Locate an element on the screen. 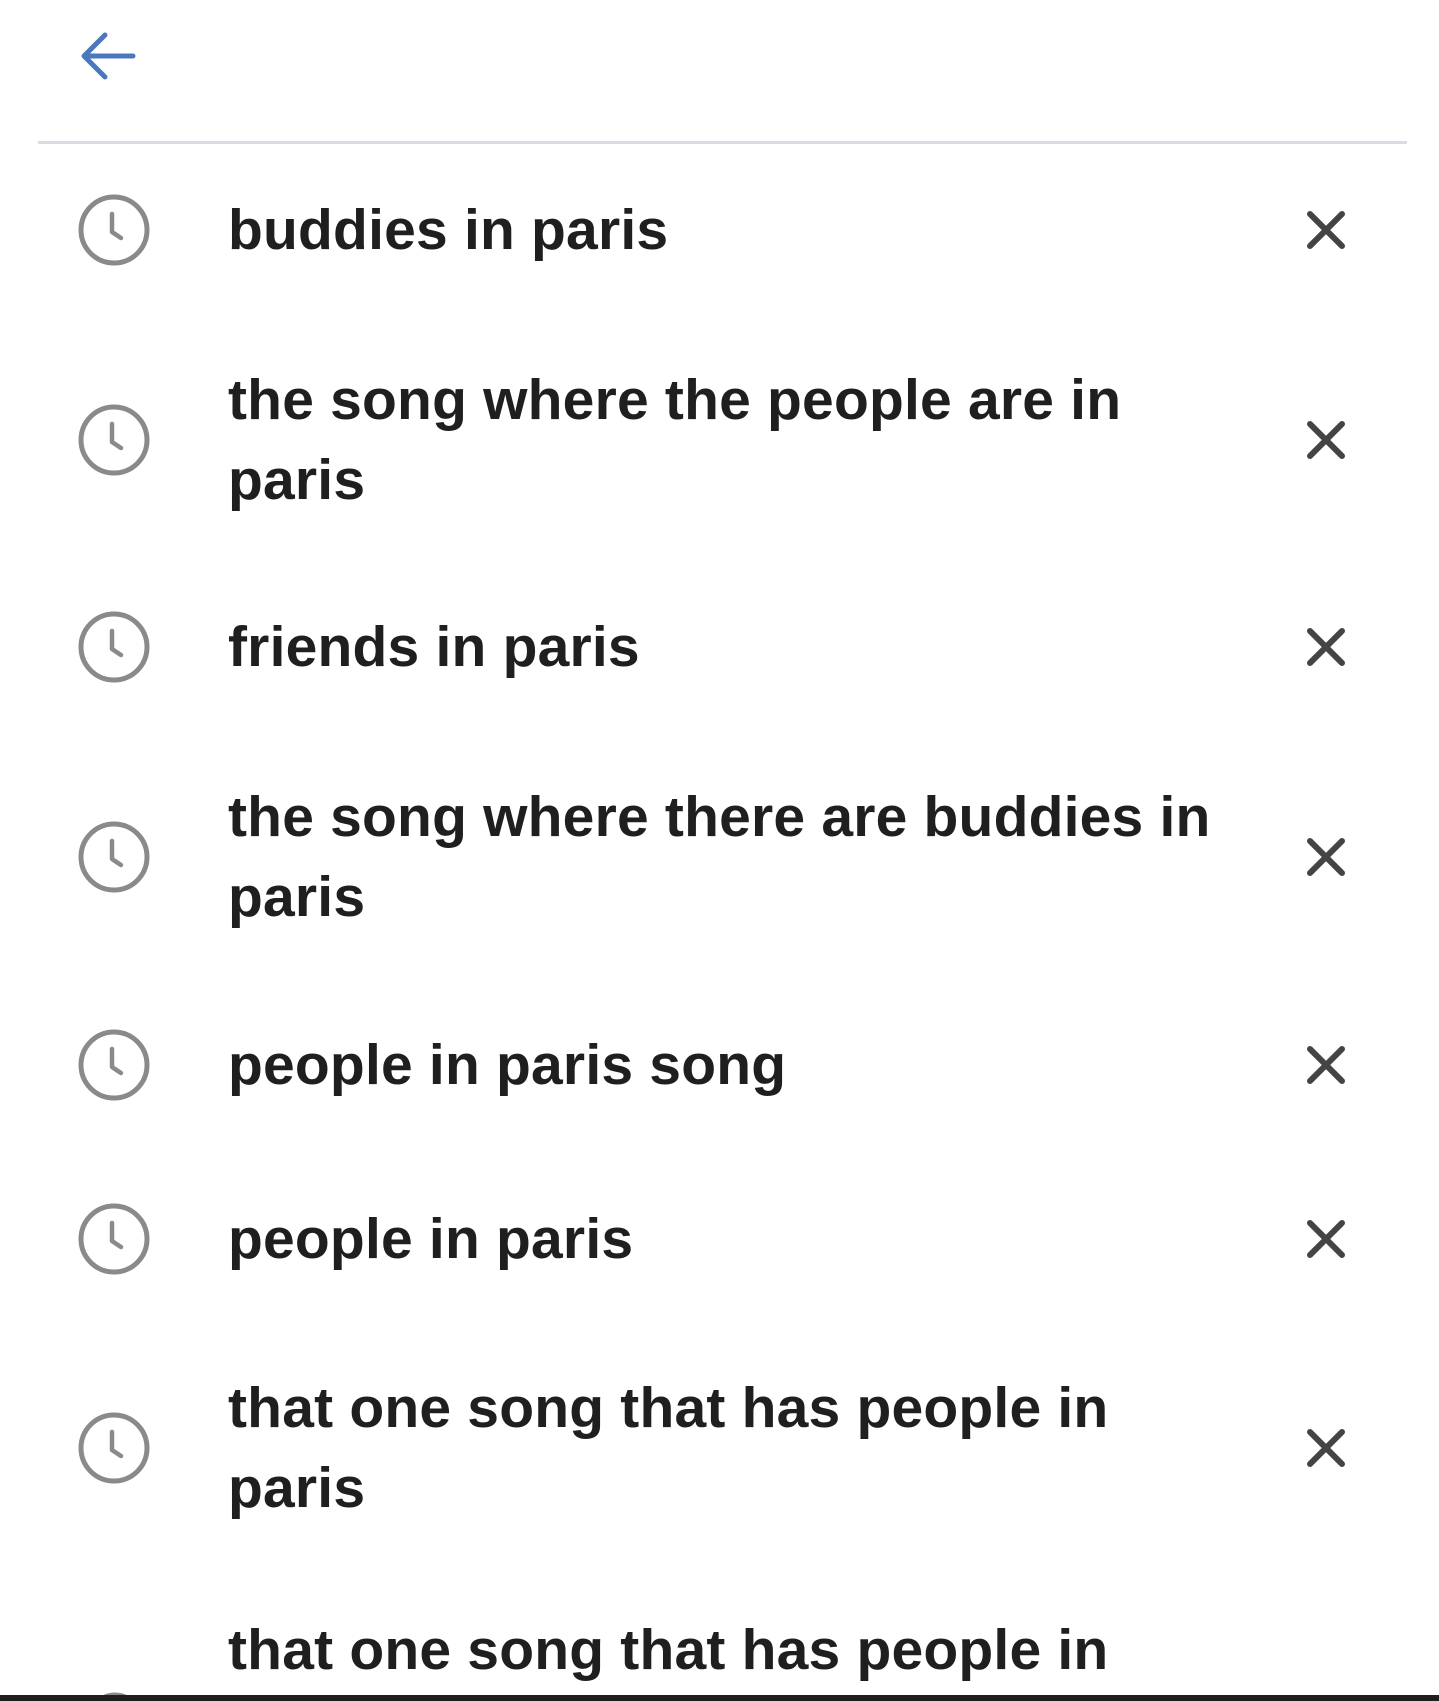 The image size is (1439, 1701). history-item: people in paris song is located at coordinates (719, 1065).